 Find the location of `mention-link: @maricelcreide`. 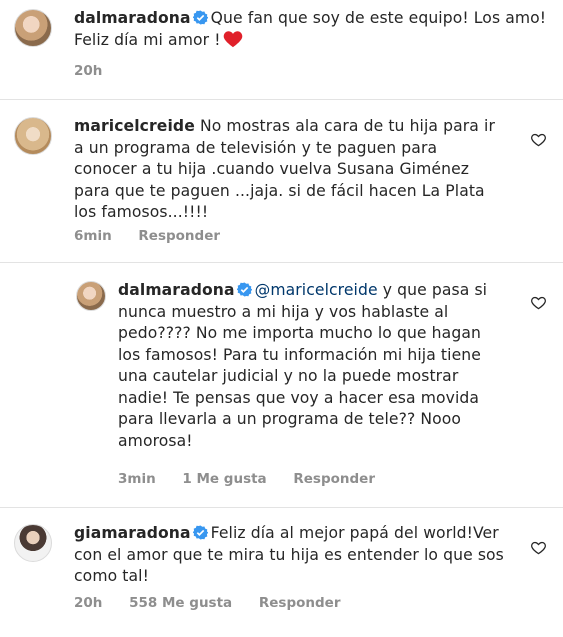

mention-link: @maricelcreide is located at coordinates (316, 290).